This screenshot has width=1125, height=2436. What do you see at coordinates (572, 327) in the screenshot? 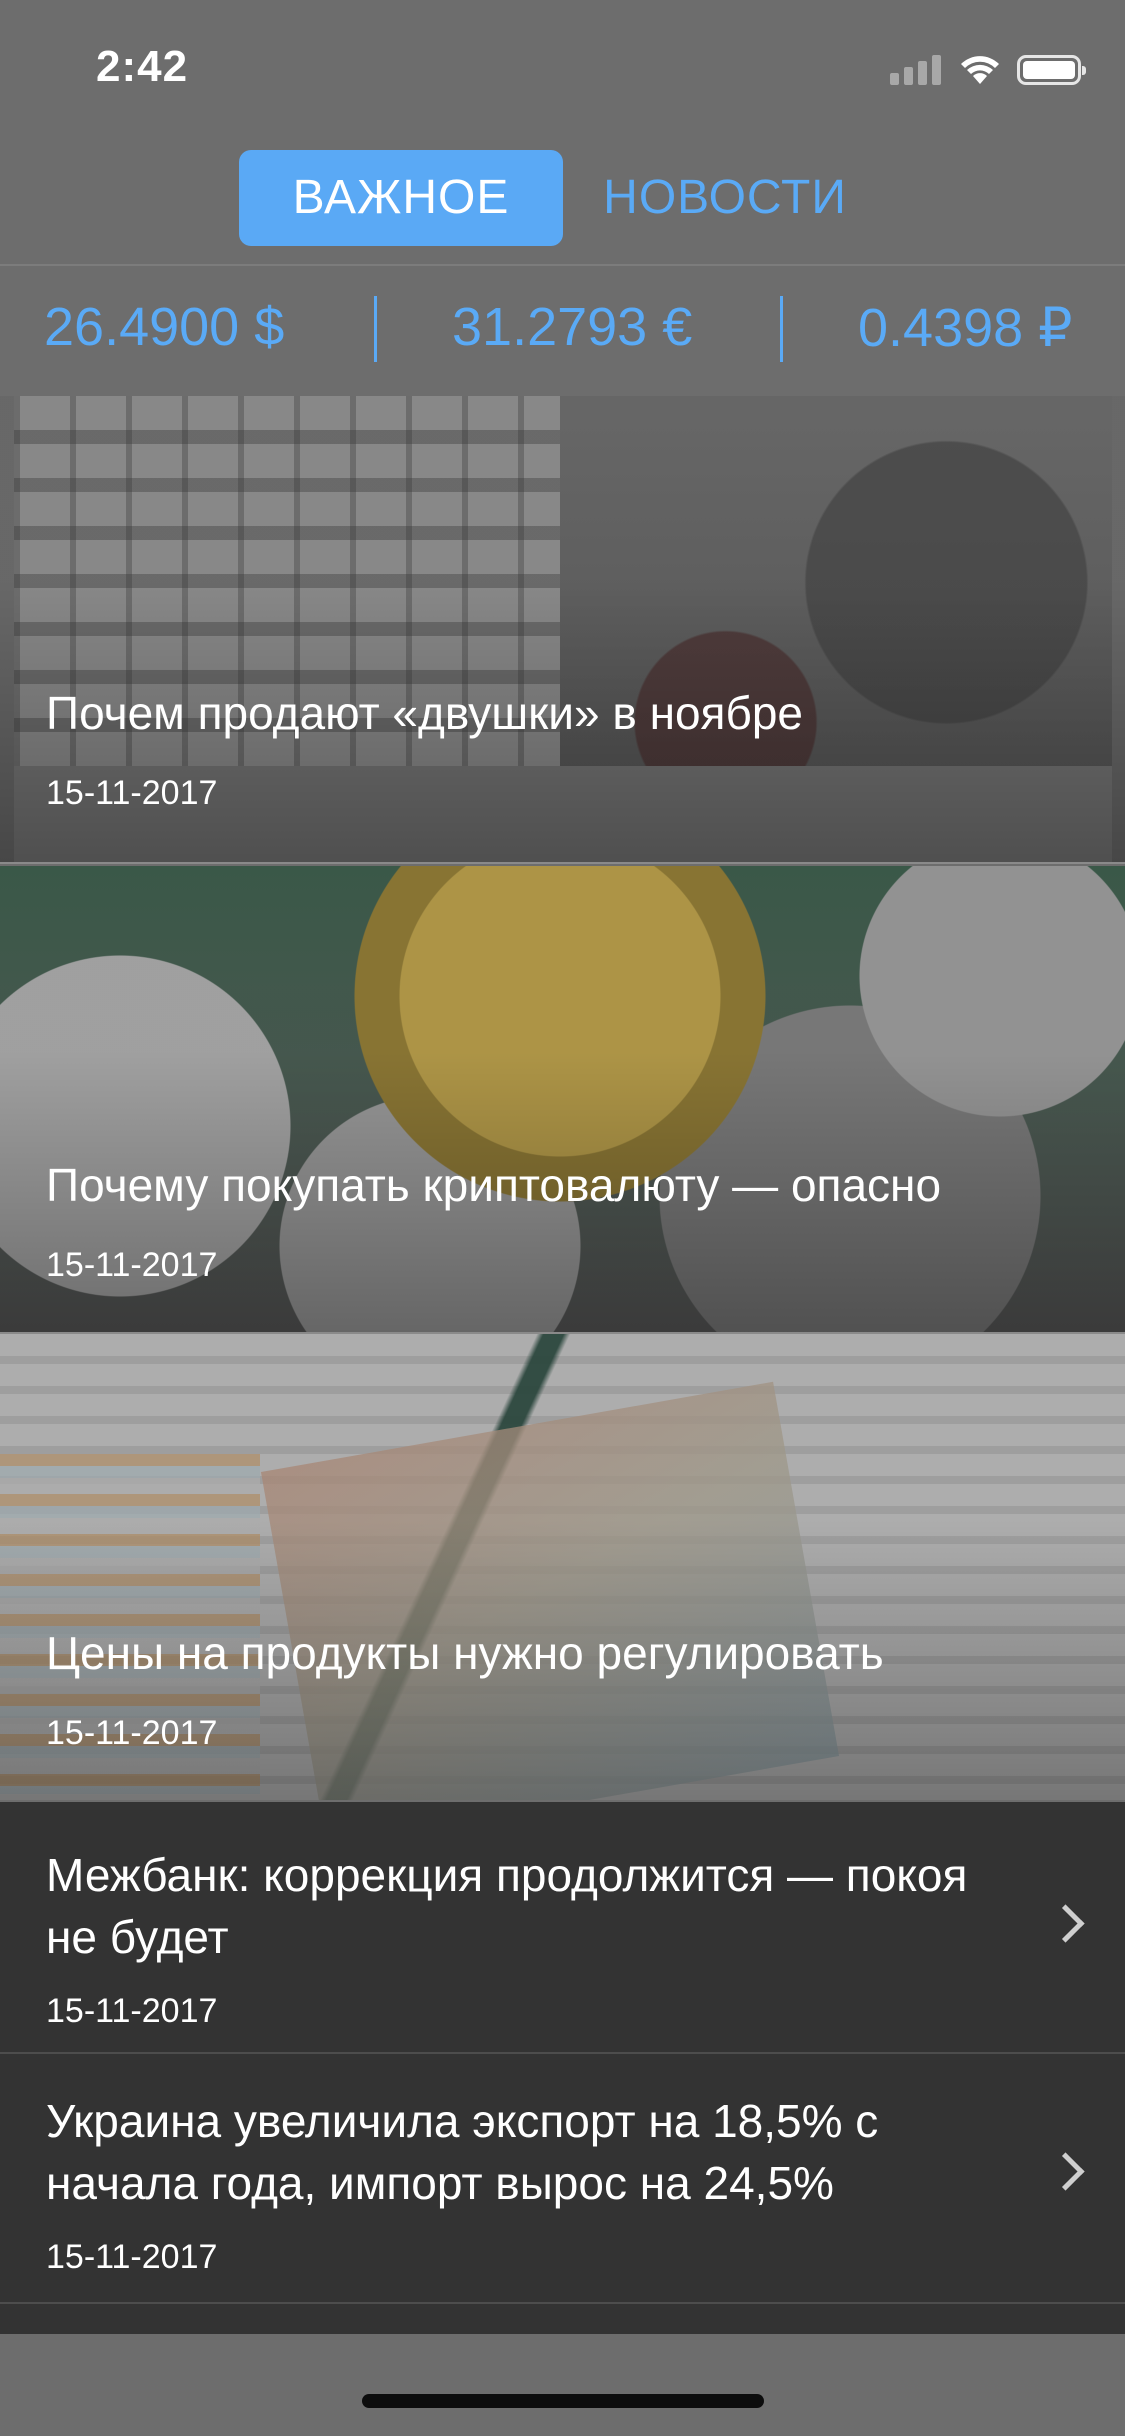
I see `rate-eur: 31.2793 €` at bounding box center [572, 327].